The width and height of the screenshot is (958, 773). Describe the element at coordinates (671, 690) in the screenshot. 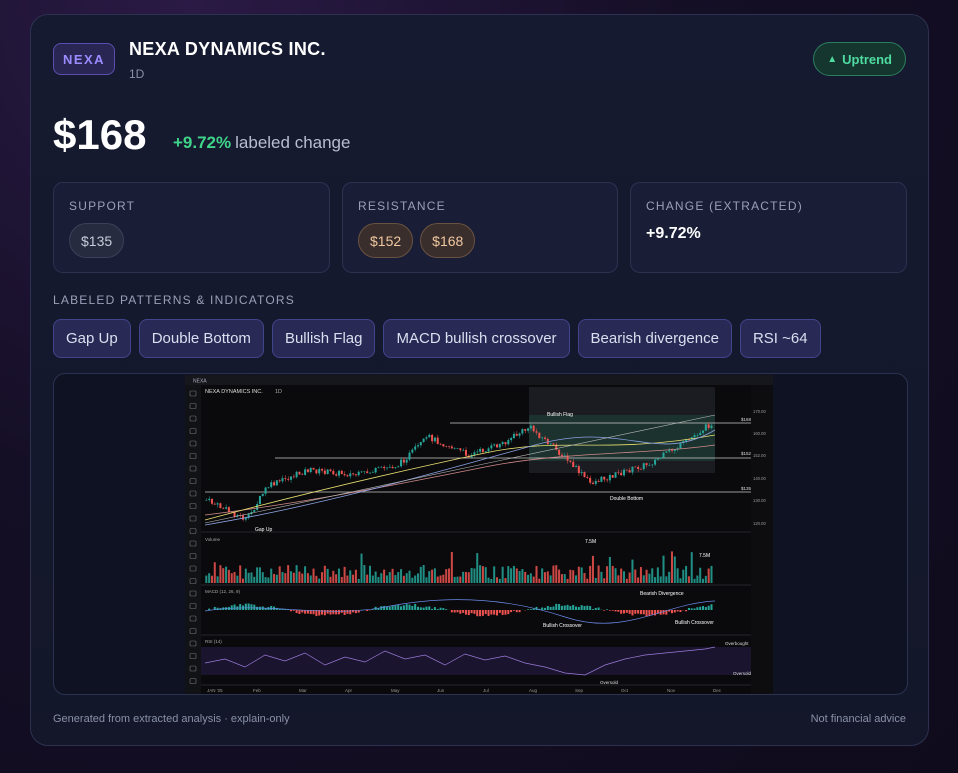

I see `month-label: Nov` at that location.